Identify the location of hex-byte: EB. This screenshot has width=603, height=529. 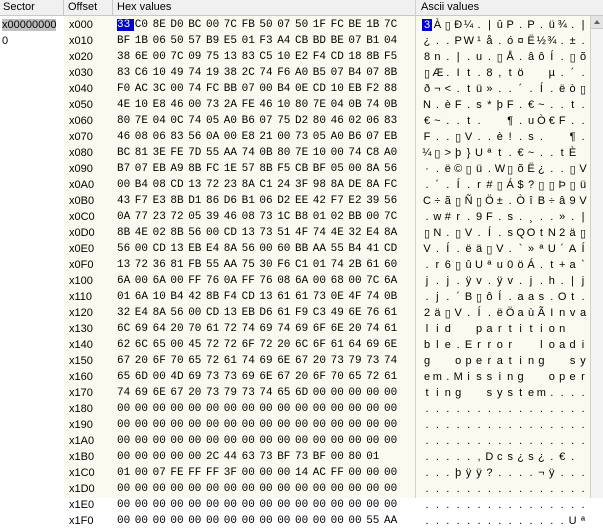
(161, 169).